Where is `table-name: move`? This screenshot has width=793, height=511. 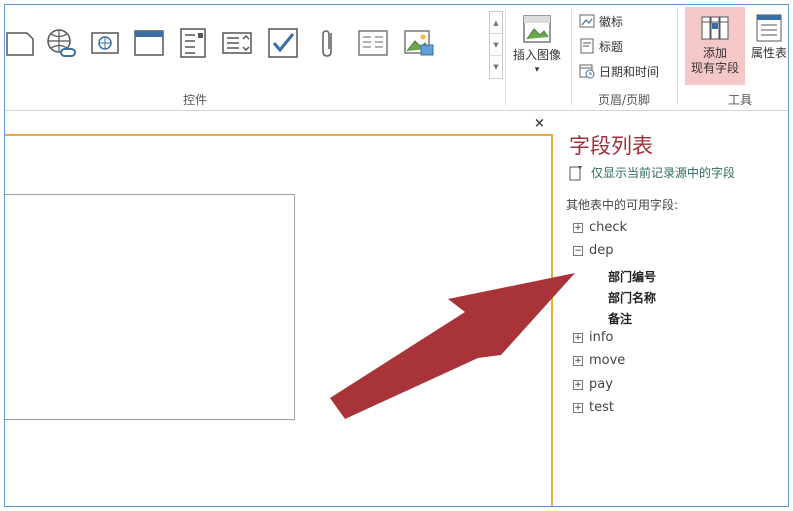
table-name: move is located at coordinates (607, 360).